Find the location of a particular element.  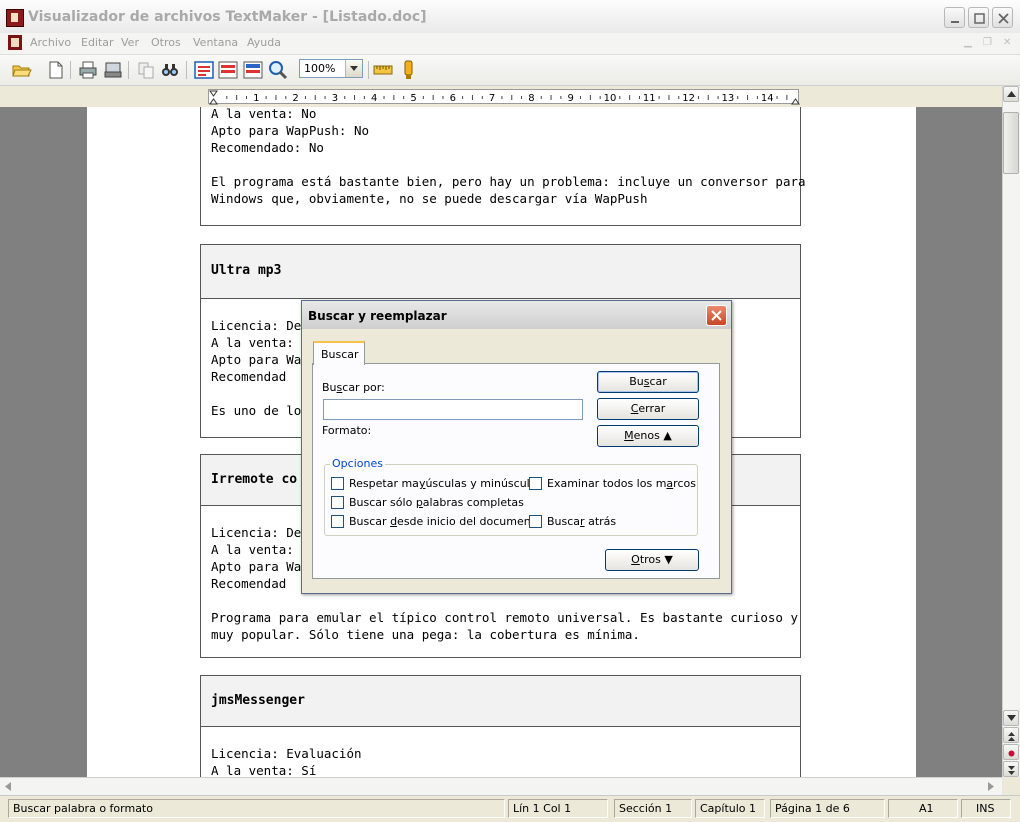

info-icon is located at coordinates (409, 70).